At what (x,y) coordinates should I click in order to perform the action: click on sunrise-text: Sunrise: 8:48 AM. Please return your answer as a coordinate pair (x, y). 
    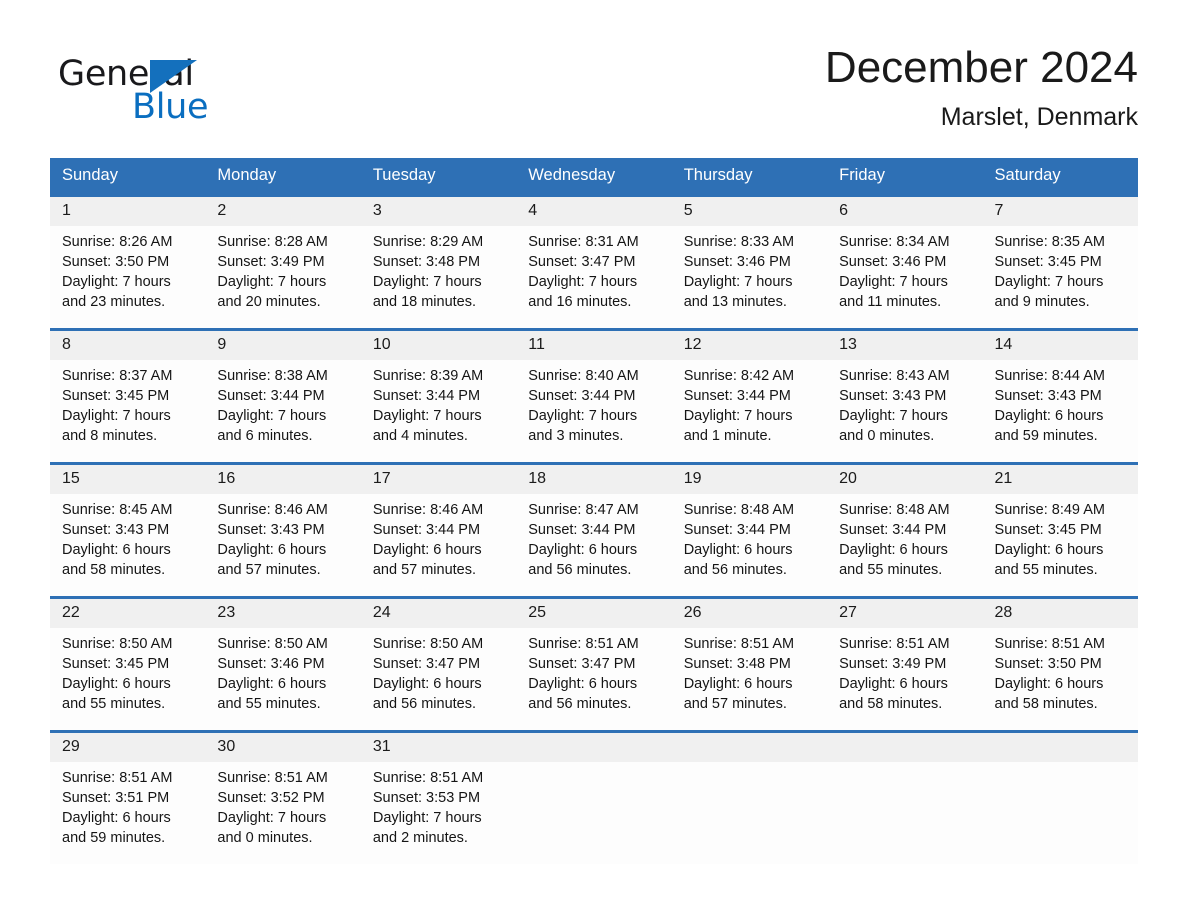
    Looking at the image, I should click on (739, 510).